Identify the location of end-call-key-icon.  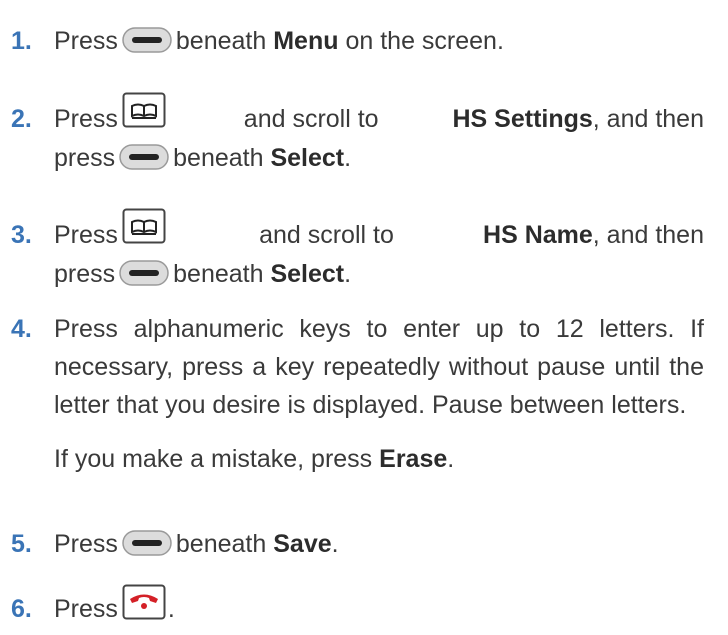
(144, 602).